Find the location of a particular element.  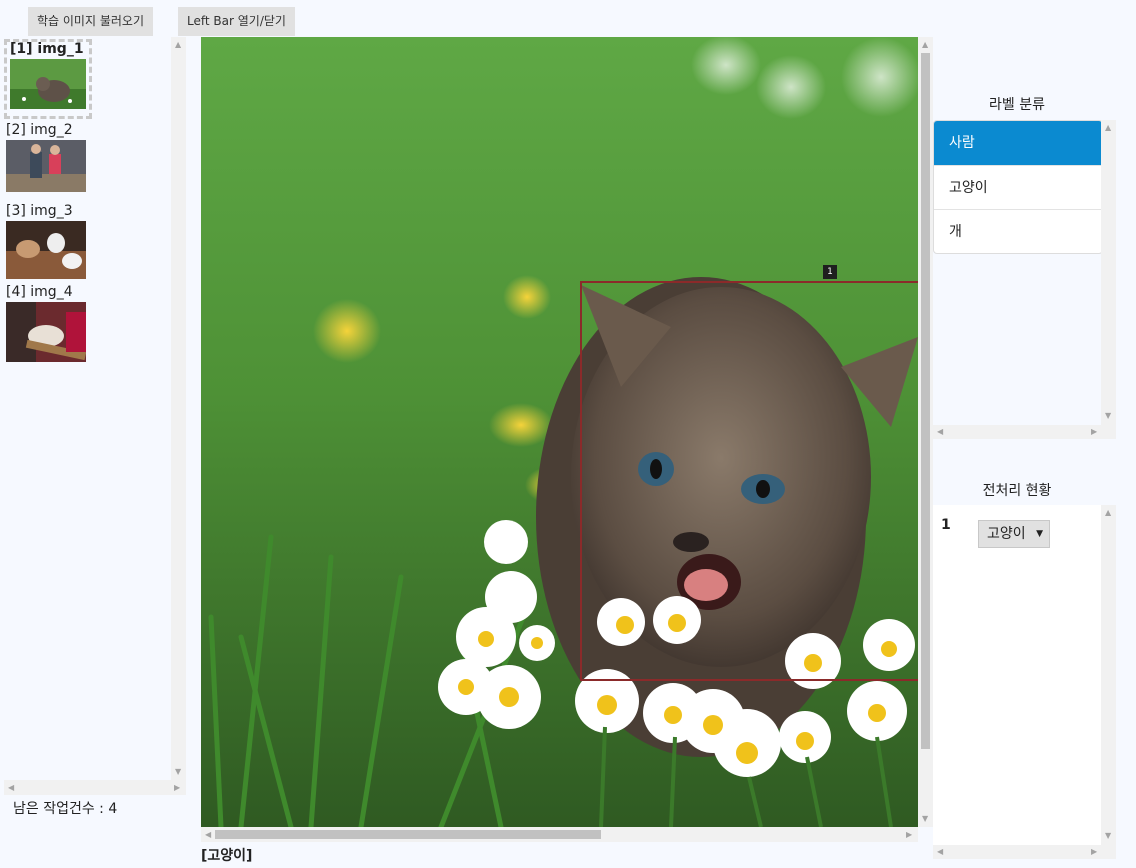

toggle-left-bar-button: Left Bar 열기/닫기 is located at coordinates (236, 21).